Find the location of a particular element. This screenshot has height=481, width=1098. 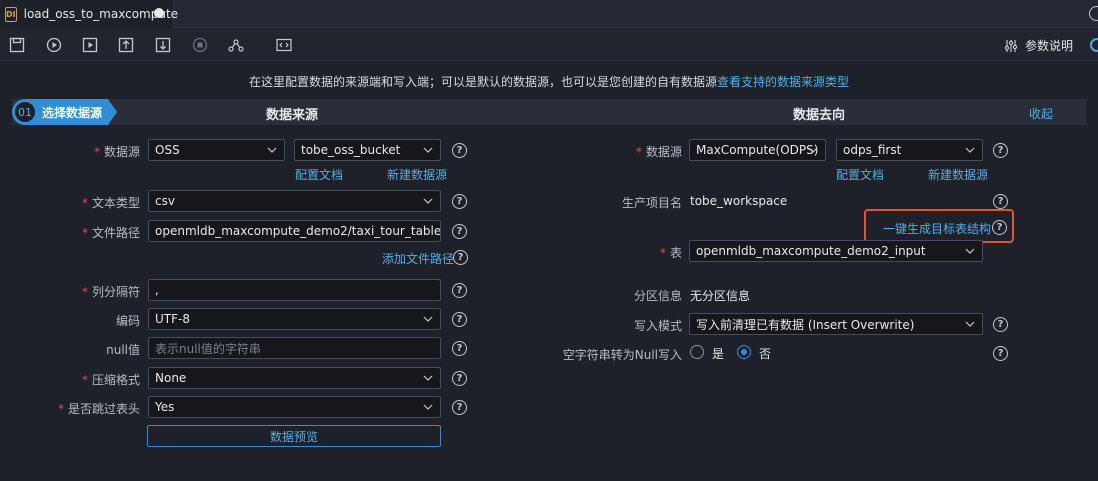

separator-label: * 列分隔符 is located at coordinates (110, 292).